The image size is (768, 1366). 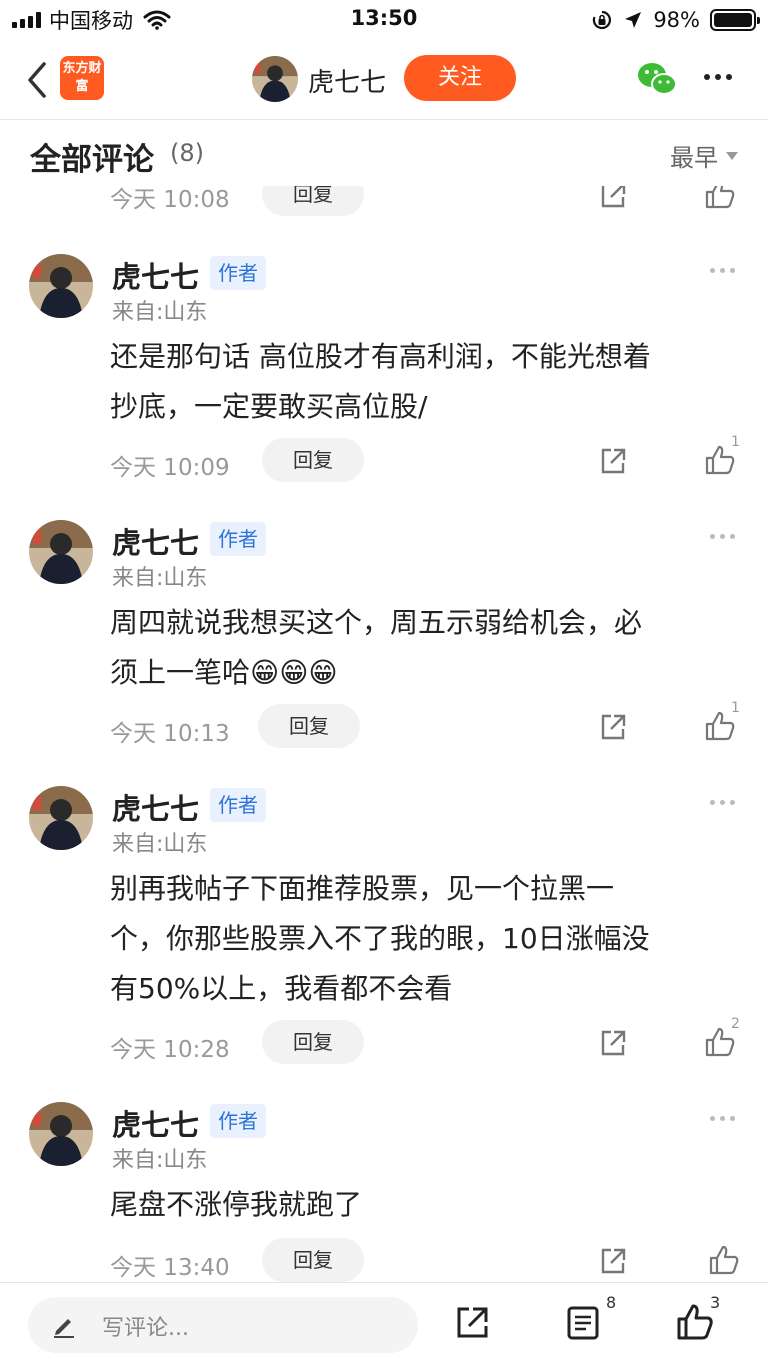 What do you see at coordinates (82, 78) in the screenshot?
I see `app-logo: 东方财富` at bounding box center [82, 78].